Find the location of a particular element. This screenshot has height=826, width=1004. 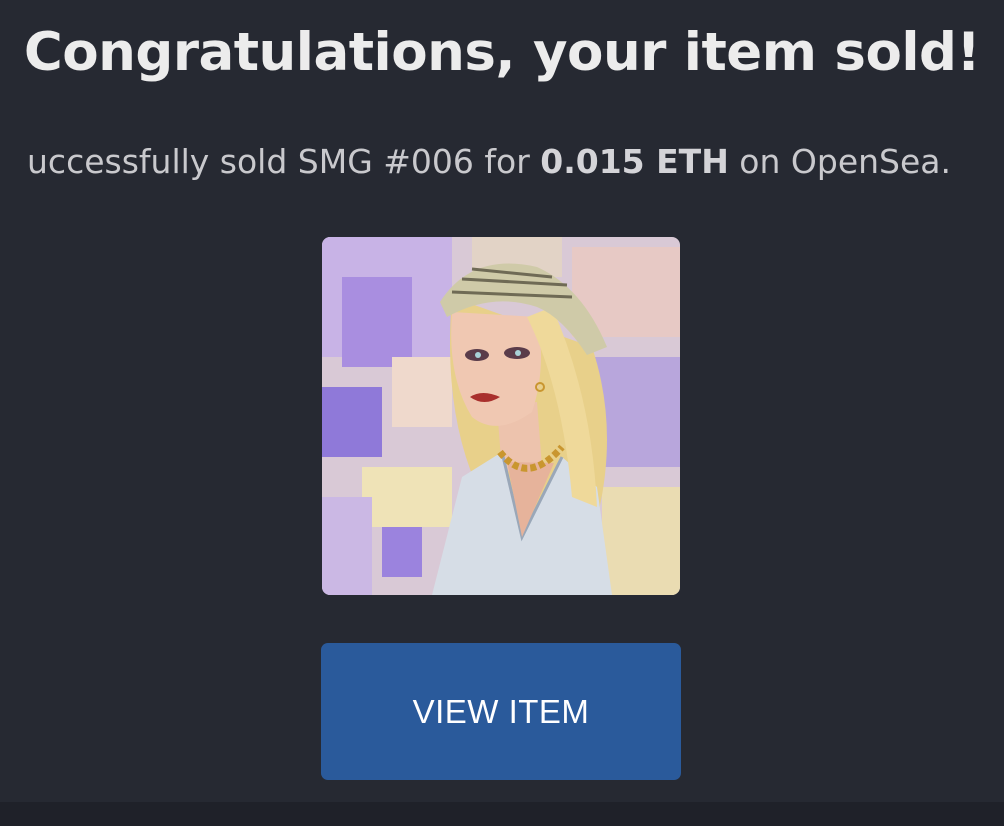

sale-message-prefix: uccessfully sold SMG #006 for is located at coordinates (284, 161).